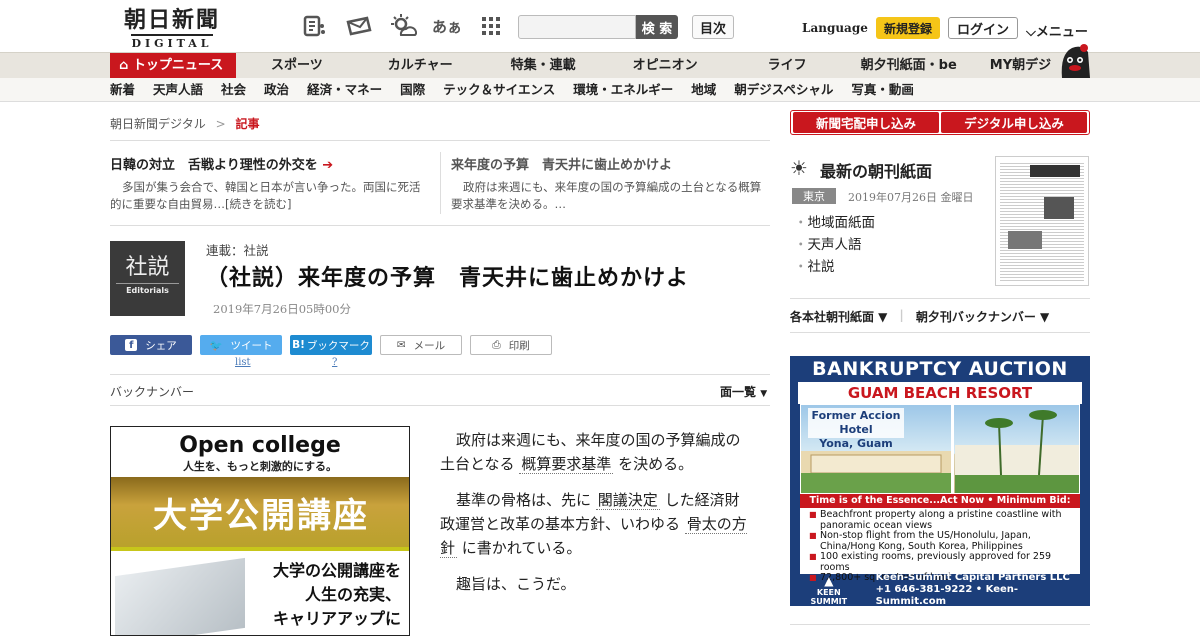  Describe the element at coordinates (940, 122) in the screenshot. I see `subscription-buttons: 新聞宅配申し込み デジタル申し込み` at that location.